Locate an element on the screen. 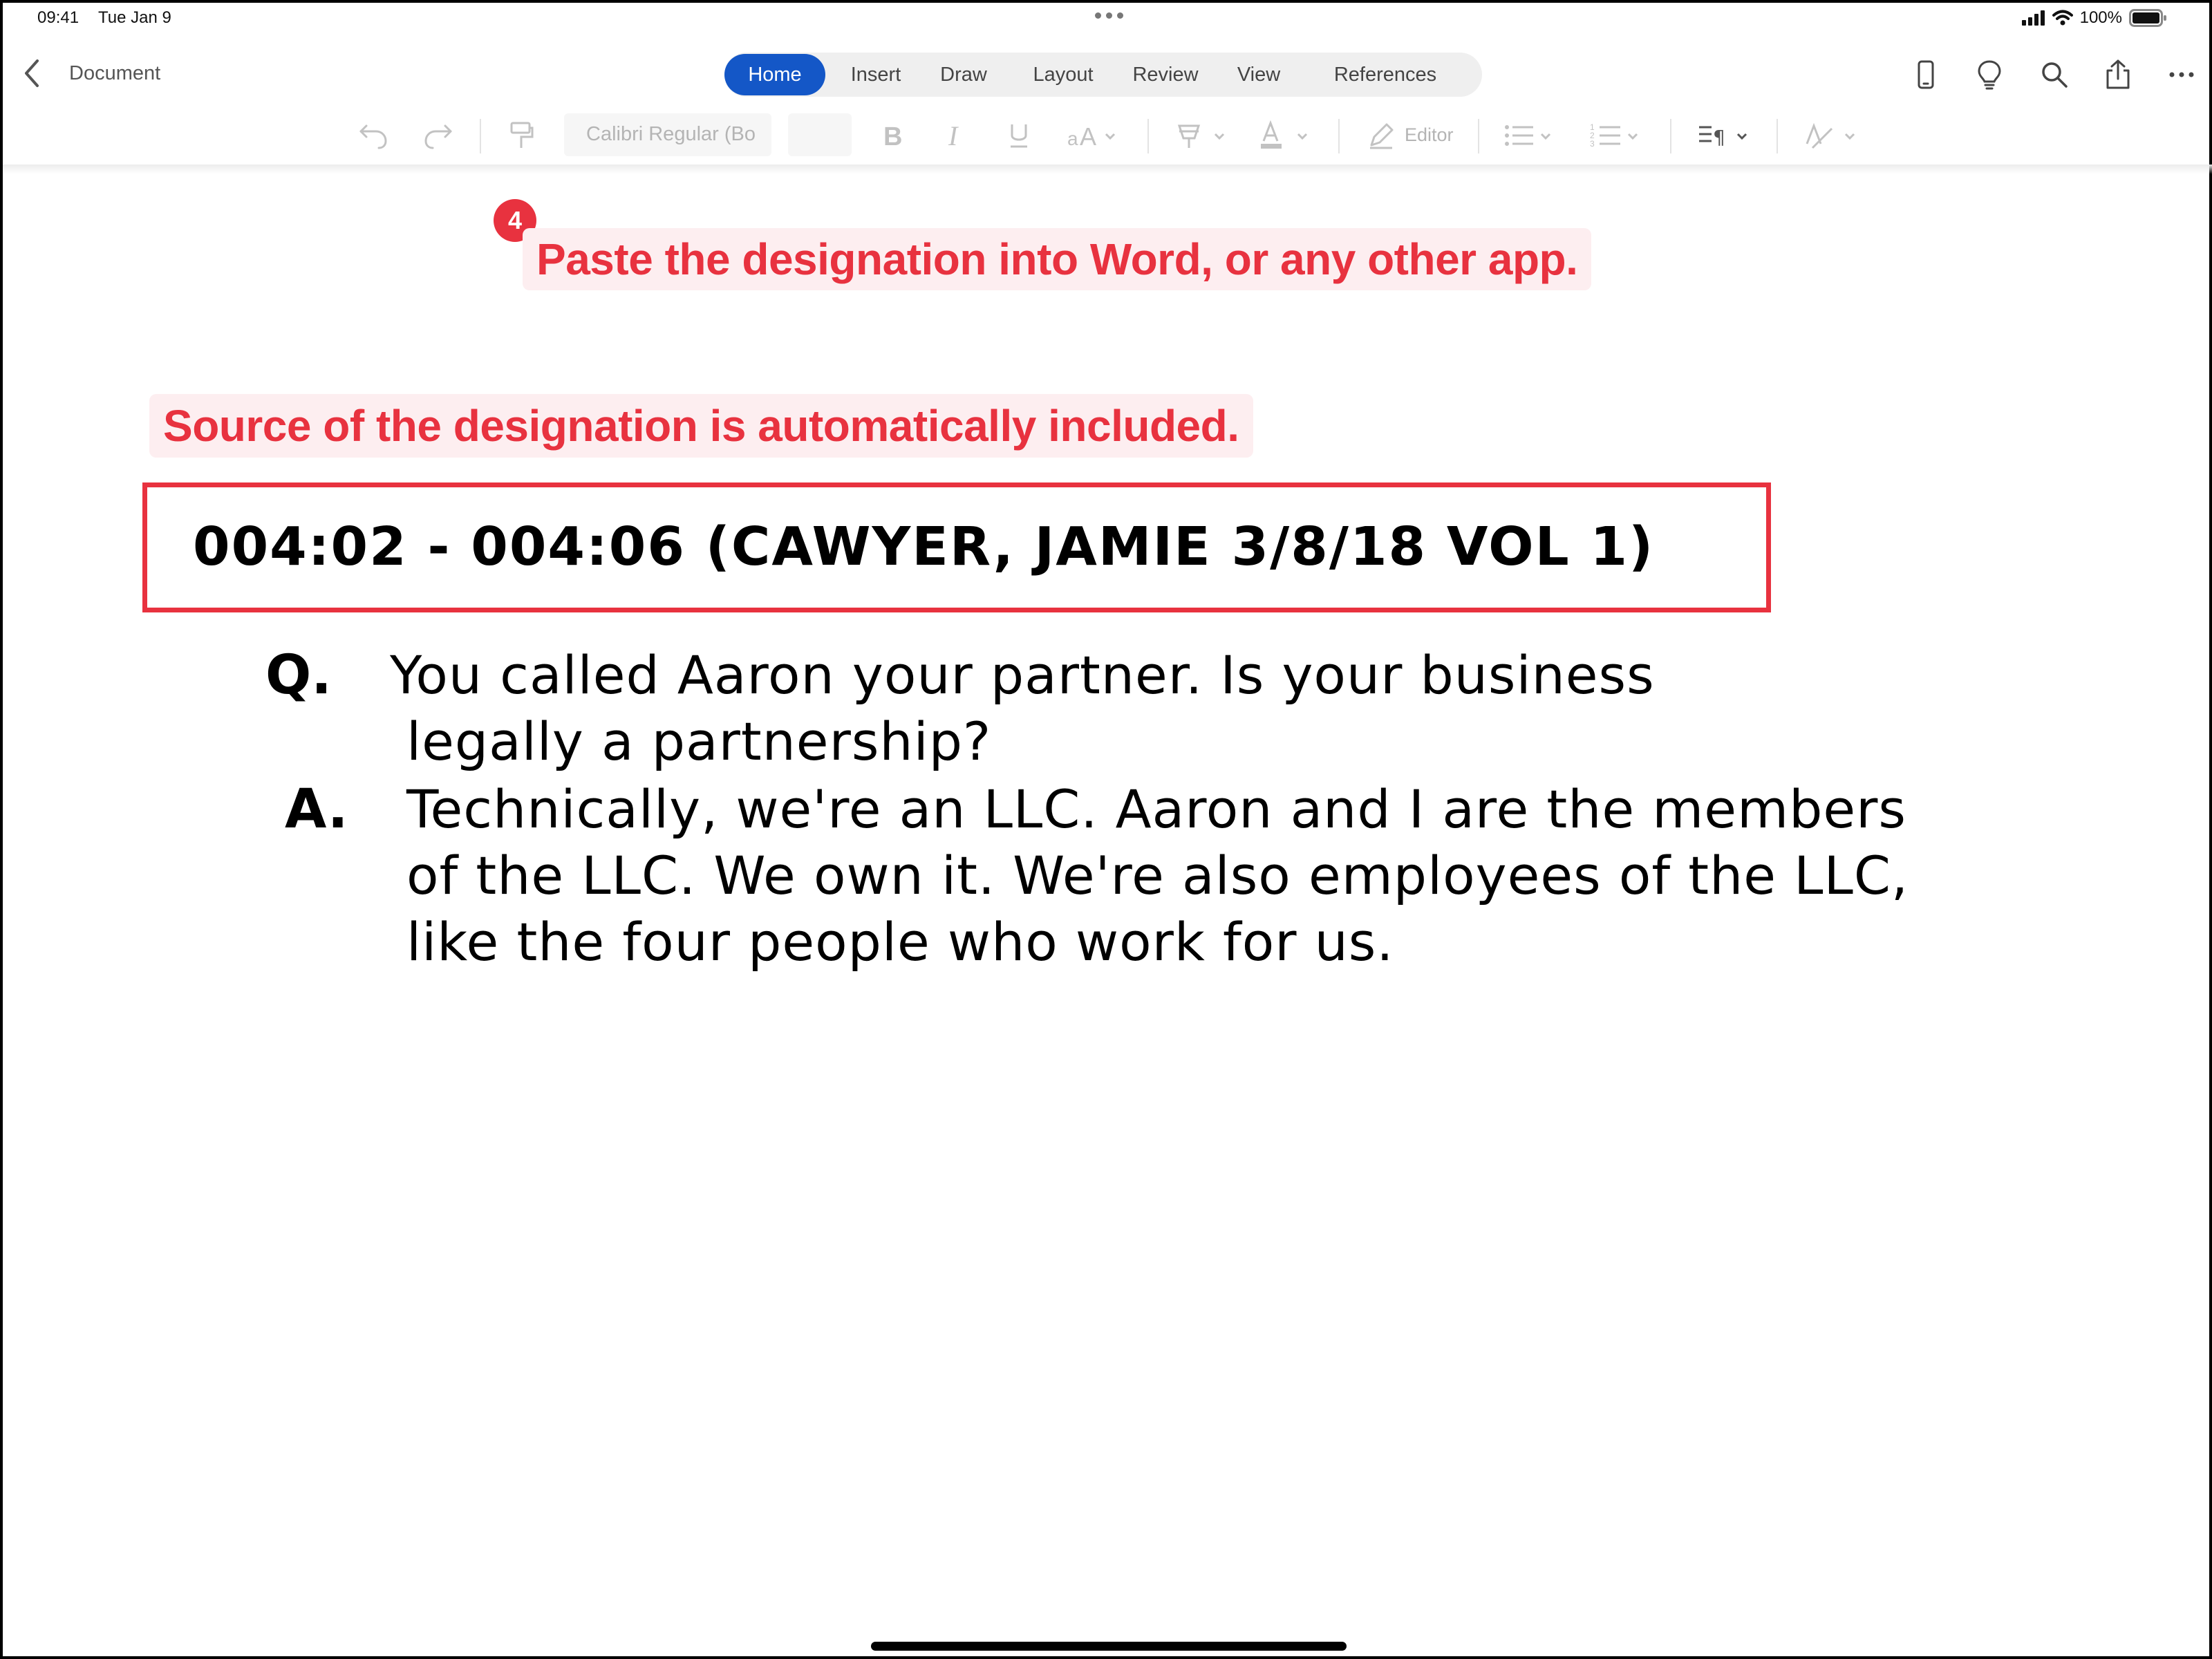 The height and width of the screenshot is (1659, 2212). font-size-field is located at coordinates (820, 134).